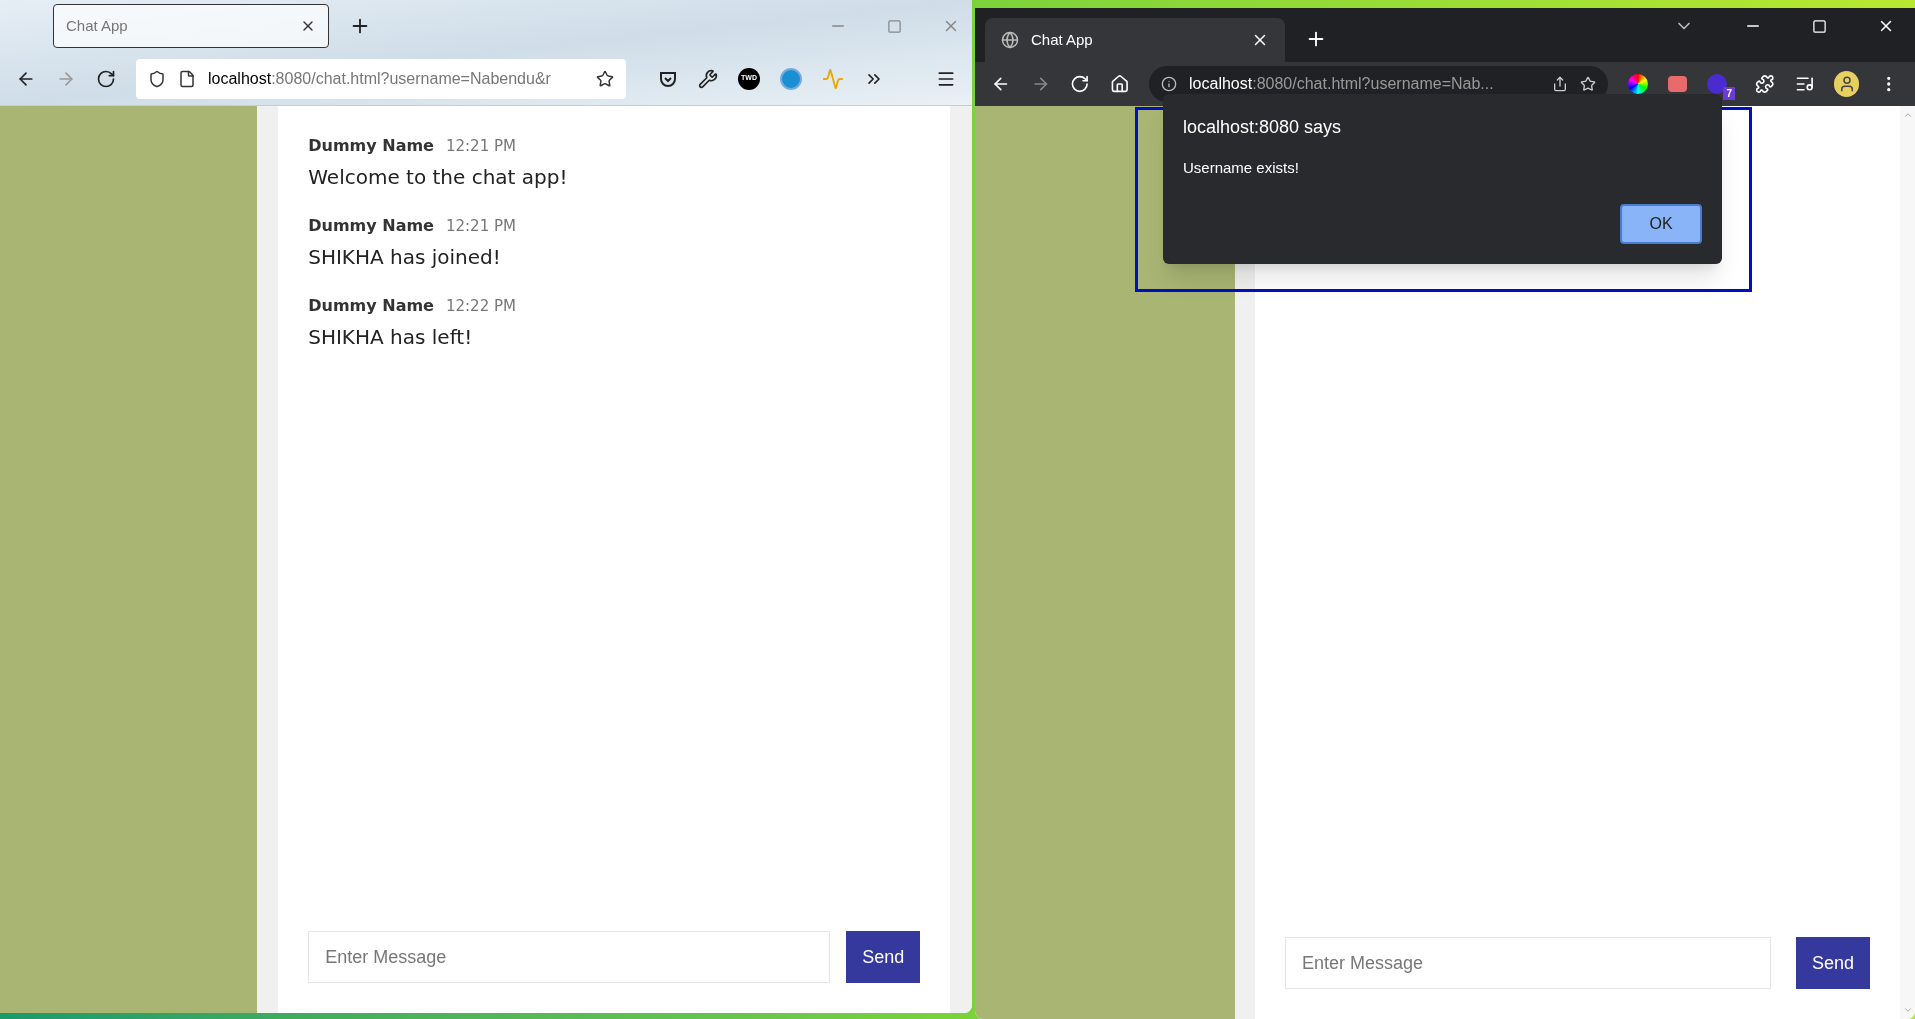 The image size is (1915, 1019). I want to click on dialog-message: Username exists!, so click(1241, 168).